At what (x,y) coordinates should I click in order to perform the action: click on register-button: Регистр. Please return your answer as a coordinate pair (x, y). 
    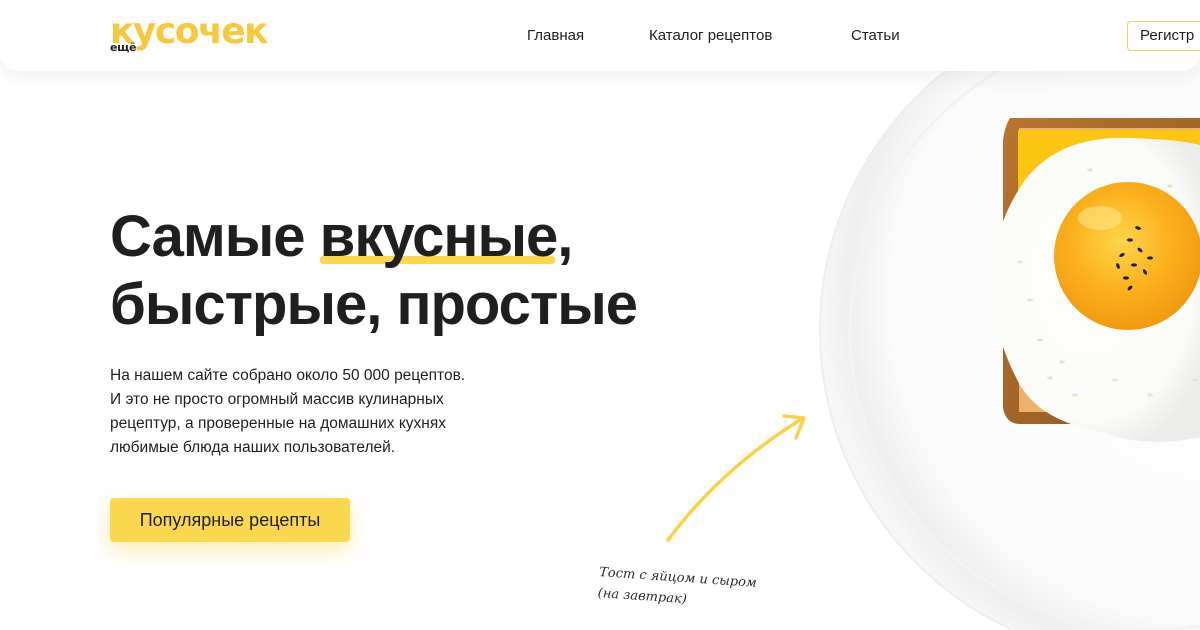
    Looking at the image, I should click on (1163, 36).